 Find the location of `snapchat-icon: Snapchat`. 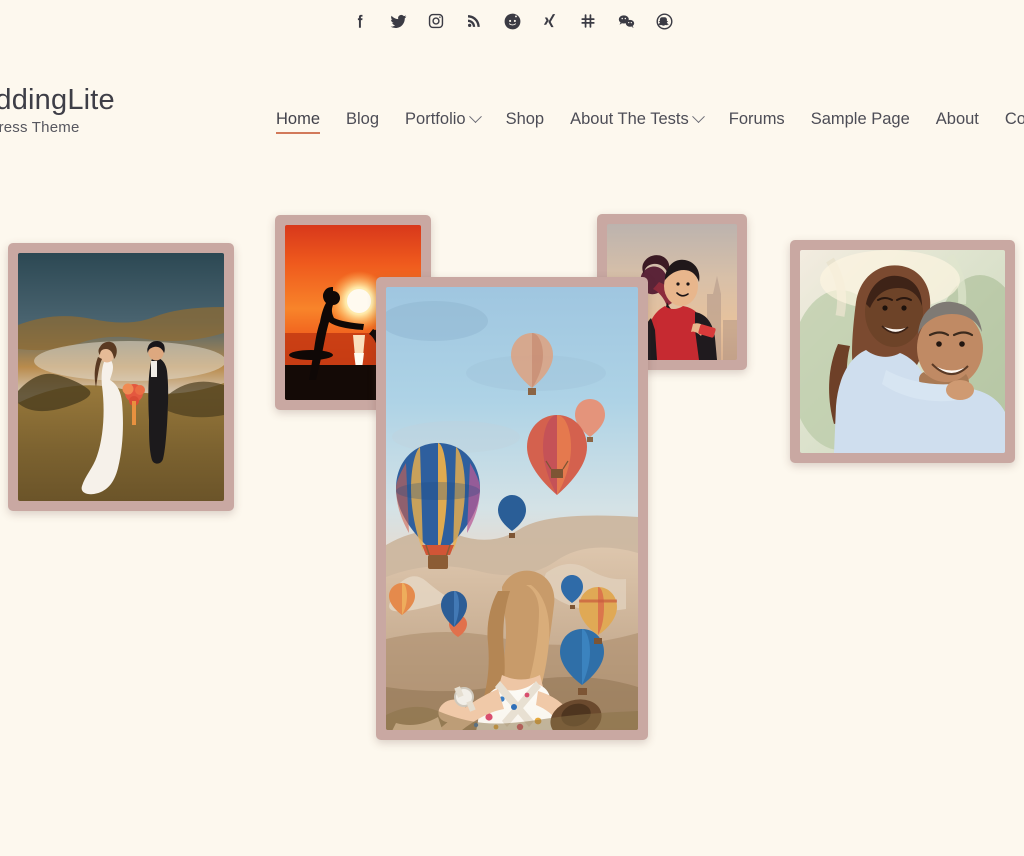

snapchat-icon: Snapchat is located at coordinates (664, 21).